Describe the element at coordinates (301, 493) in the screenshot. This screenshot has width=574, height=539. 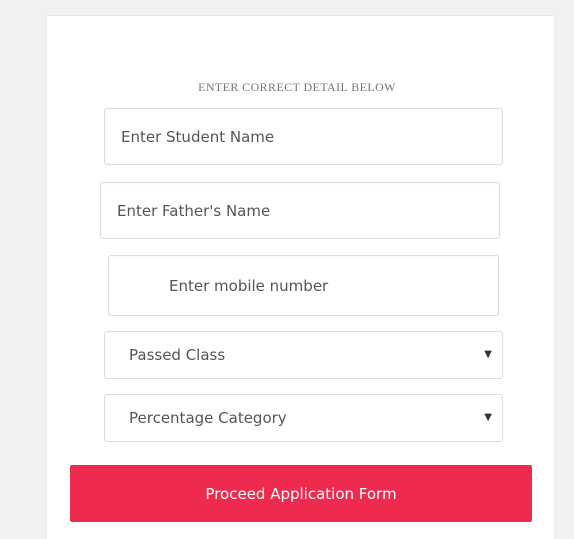
I see `proceed-application-button: Proceed Application Form` at that location.